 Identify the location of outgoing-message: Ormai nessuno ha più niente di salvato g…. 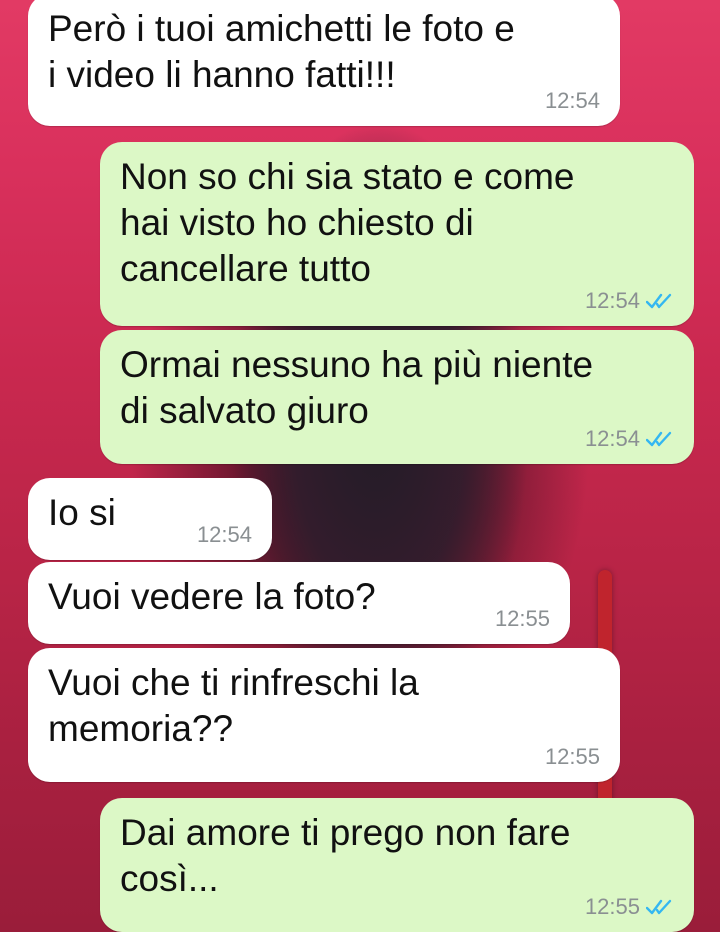
(397, 397).